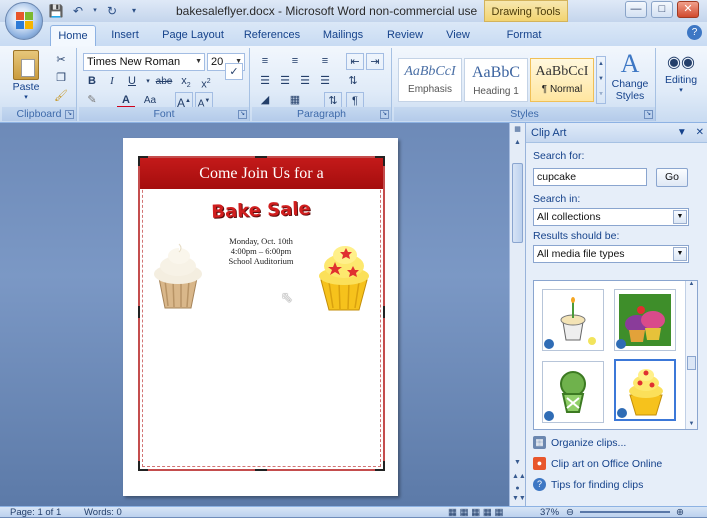  What do you see at coordinates (680, 512) in the screenshot?
I see `zoom-in-icon: ⊕` at bounding box center [680, 512].